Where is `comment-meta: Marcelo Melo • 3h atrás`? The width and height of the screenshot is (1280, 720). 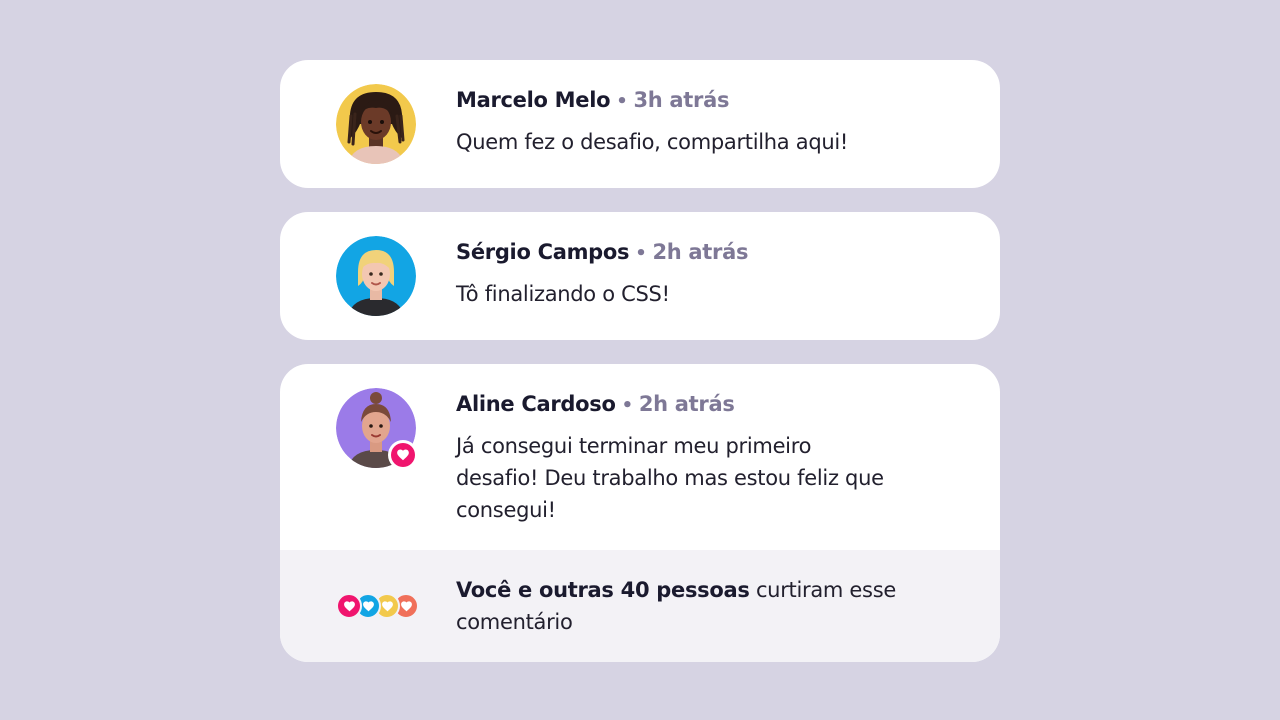
comment-meta: Marcelo Melo • 3h atrás is located at coordinates (700, 101).